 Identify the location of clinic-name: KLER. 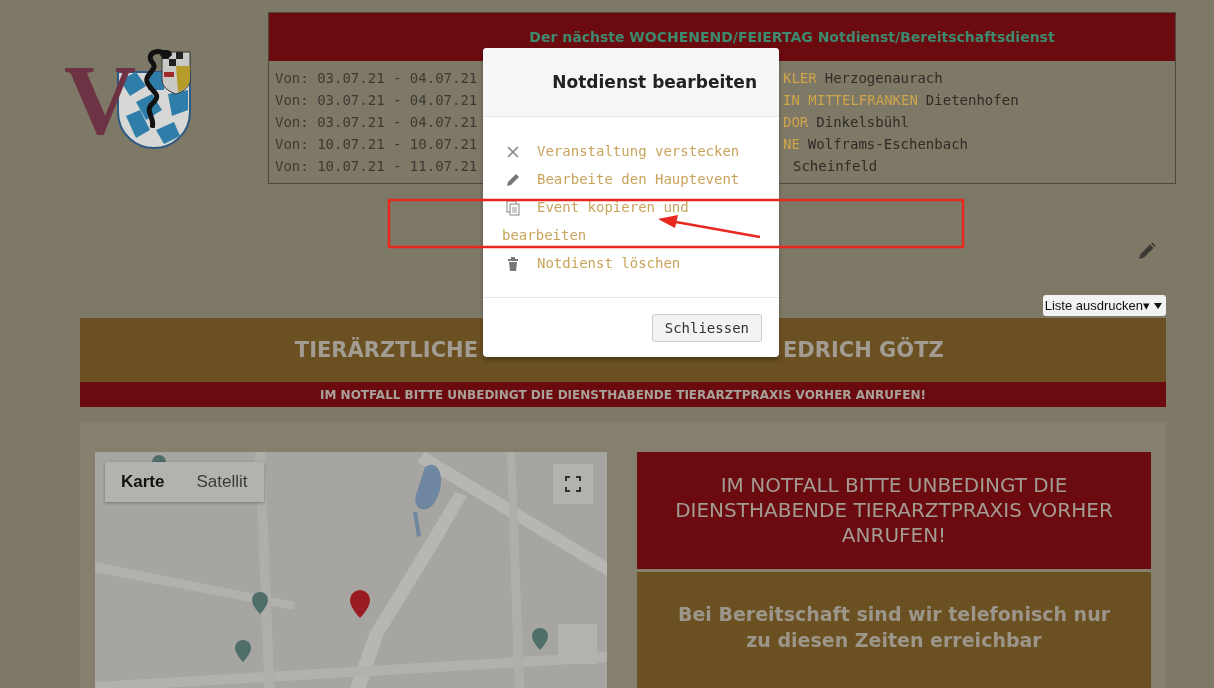
(800, 78).